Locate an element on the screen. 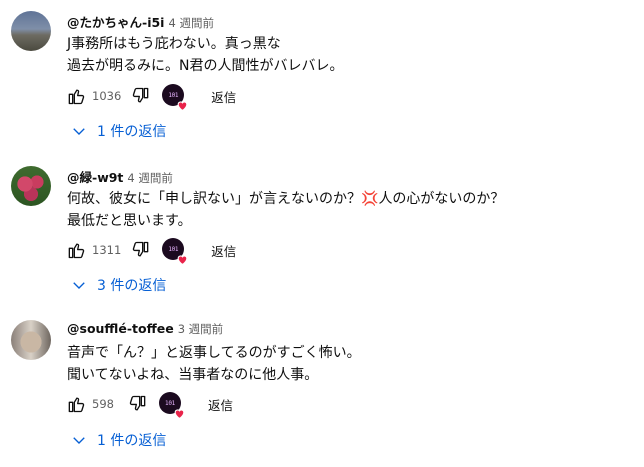  comment-actions: 598 101 返信 is located at coordinates (148, 405).